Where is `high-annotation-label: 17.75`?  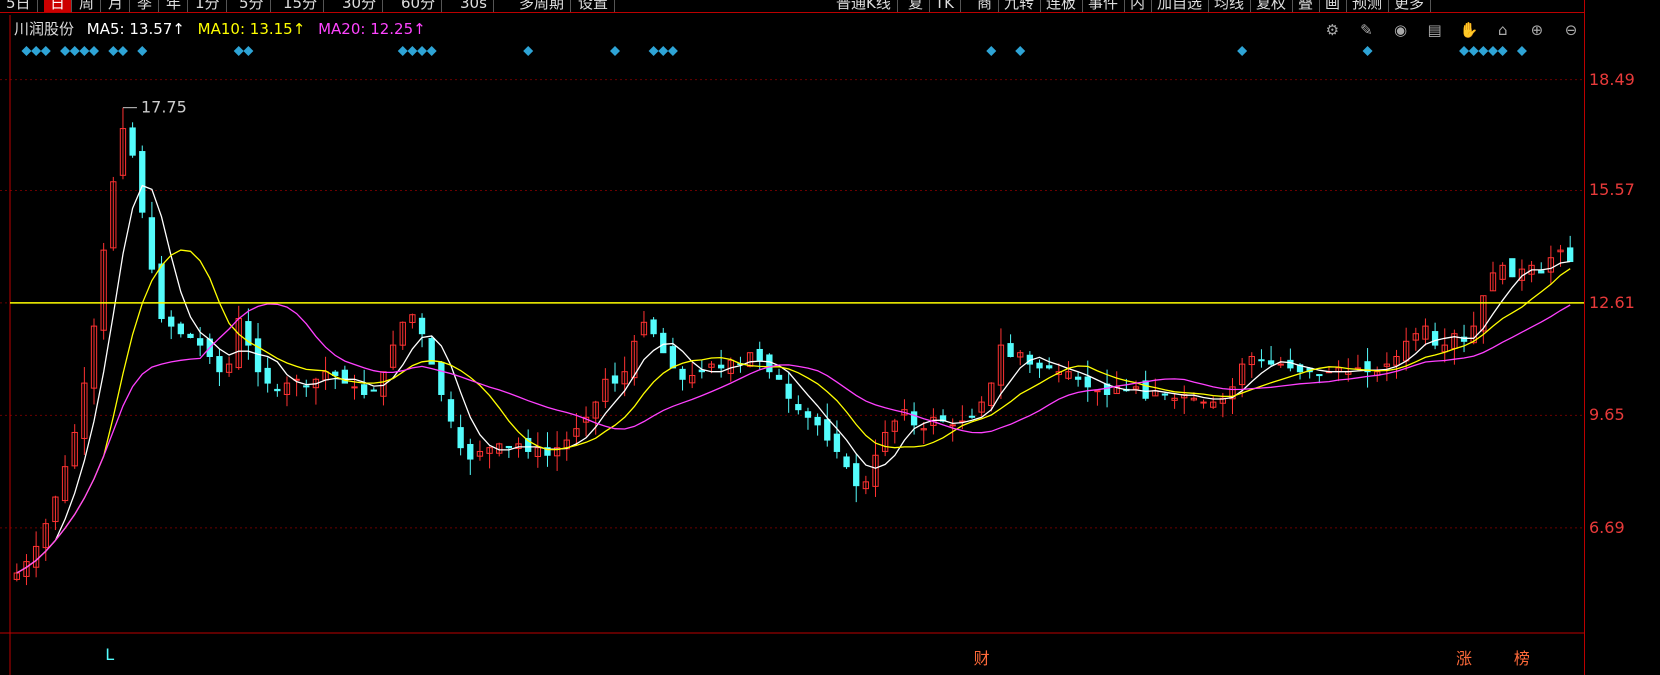 high-annotation-label: 17.75 is located at coordinates (164, 107).